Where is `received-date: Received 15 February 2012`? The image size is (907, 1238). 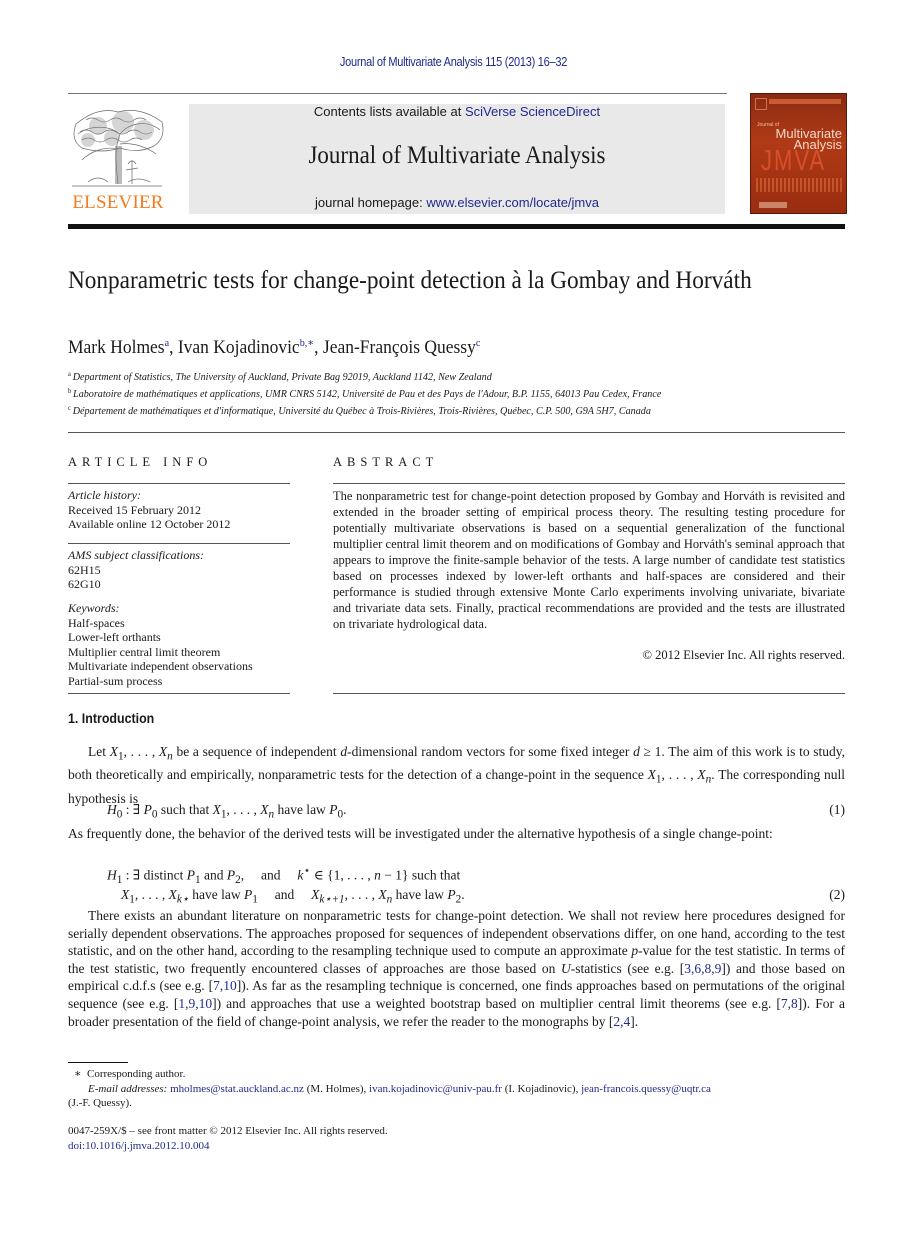
received-date: Received 15 February 2012 is located at coordinates (134, 509).